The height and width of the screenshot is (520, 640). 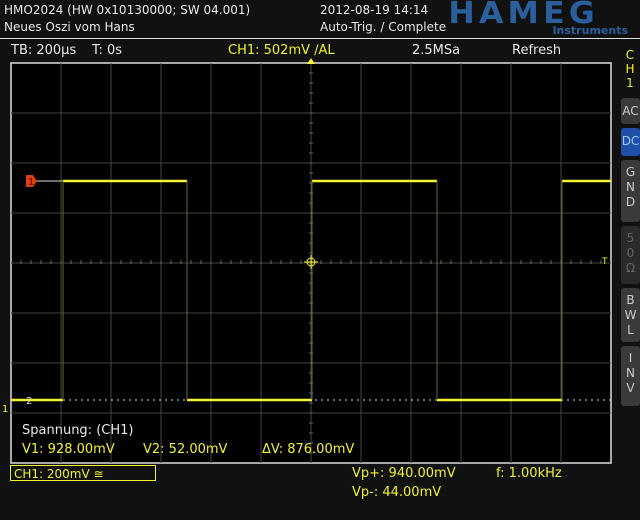 What do you see at coordinates (529, 473) in the screenshot?
I see `frequency: f: 1.00kHz` at bounding box center [529, 473].